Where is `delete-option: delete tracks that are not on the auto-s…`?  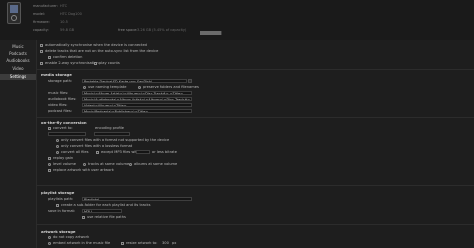 delete-option: delete tracks that are not on the auto-s… is located at coordinates (99, 51).